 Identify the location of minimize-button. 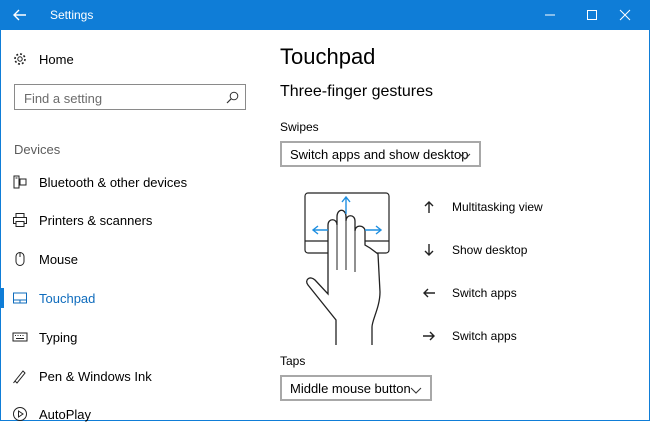
(550, 15).